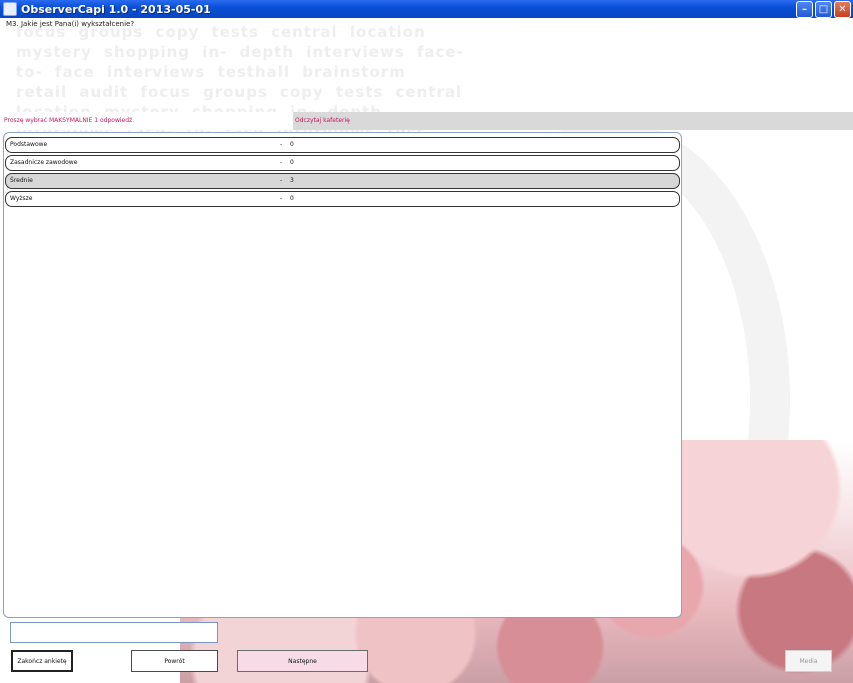 Image resolution: width=853 pixels, height=683 pixels. I want to click on answer-option-wyzsze: Wyższe - 0, so click(342, 199).